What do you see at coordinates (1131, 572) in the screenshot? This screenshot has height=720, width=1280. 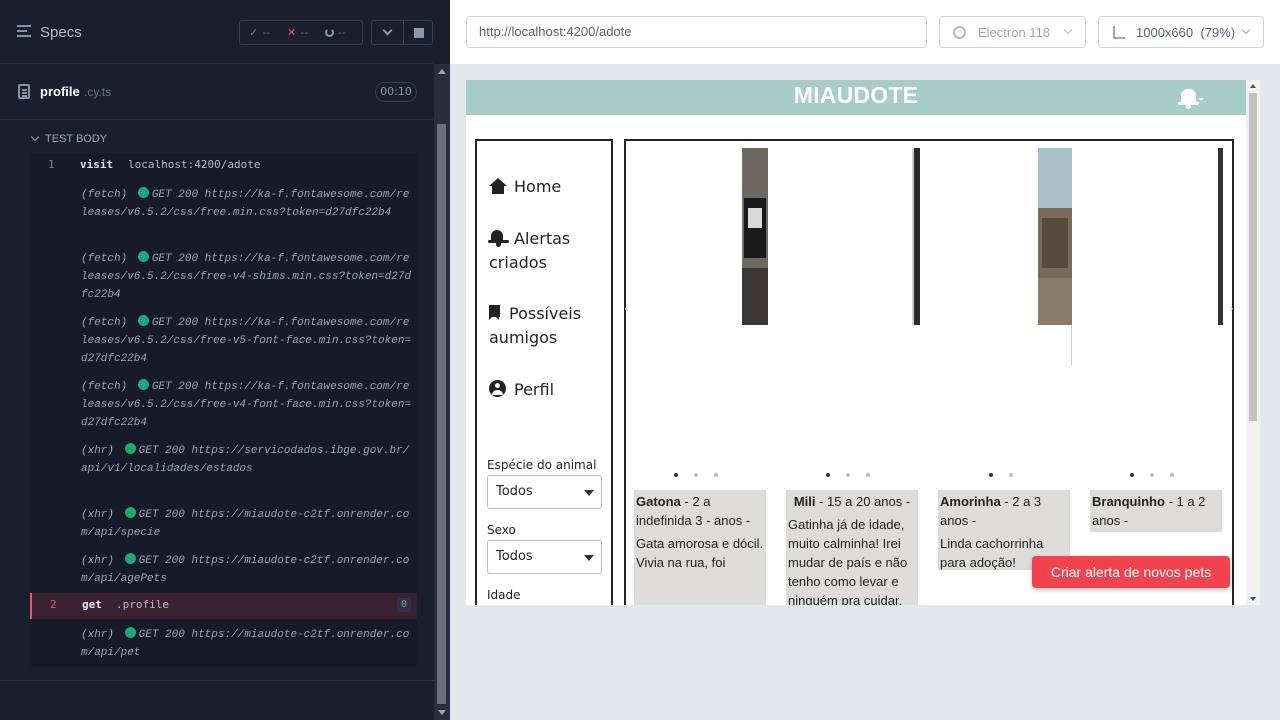 I see `create-alert-button: Criar alerta de novos pets` at bounding box center [1131, 572].